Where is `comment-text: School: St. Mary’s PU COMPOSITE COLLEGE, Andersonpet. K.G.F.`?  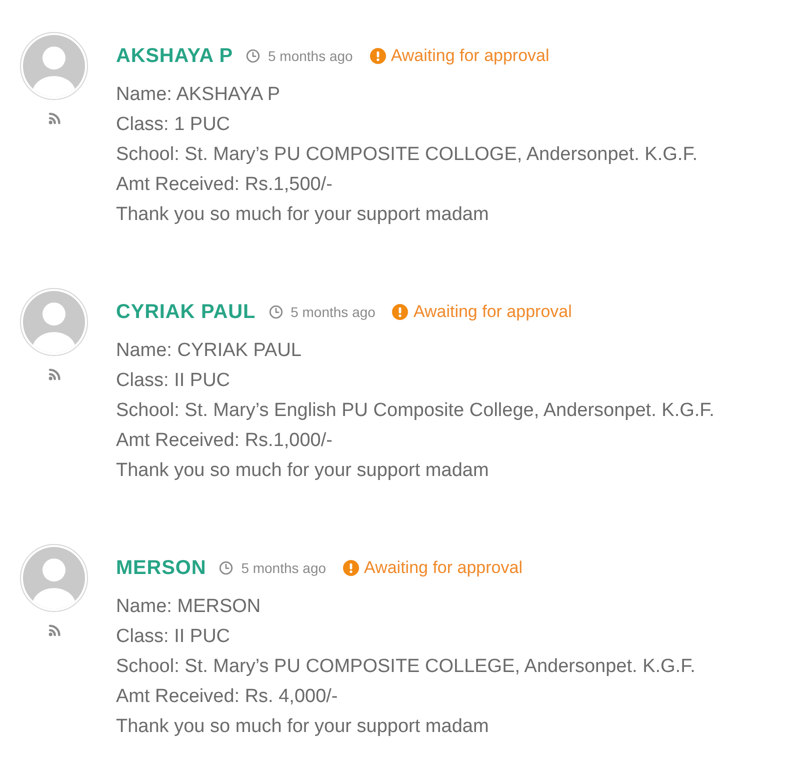
comment-text: School: St. Mary’s PU COMPOSITE COLLEGE, Andersonpet. K.G.F. is located at coordinates (406, 667).